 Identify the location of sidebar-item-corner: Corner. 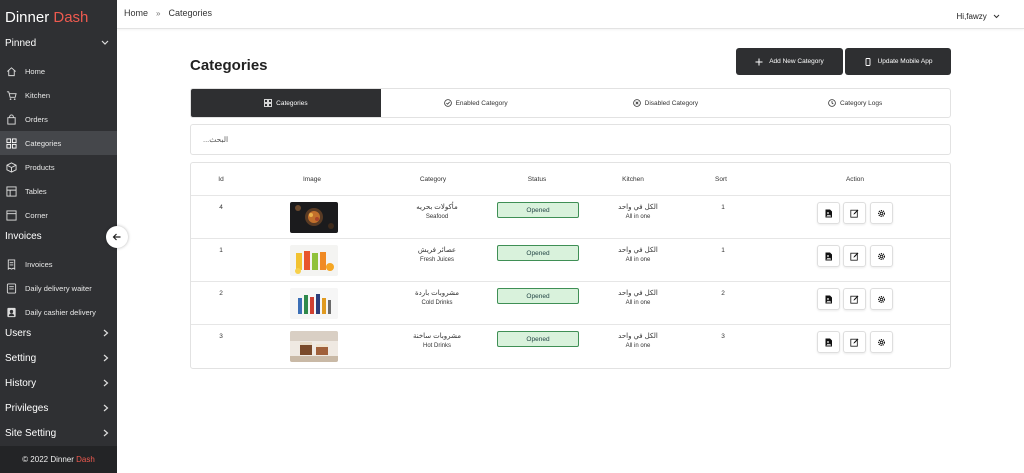
(58, 215).